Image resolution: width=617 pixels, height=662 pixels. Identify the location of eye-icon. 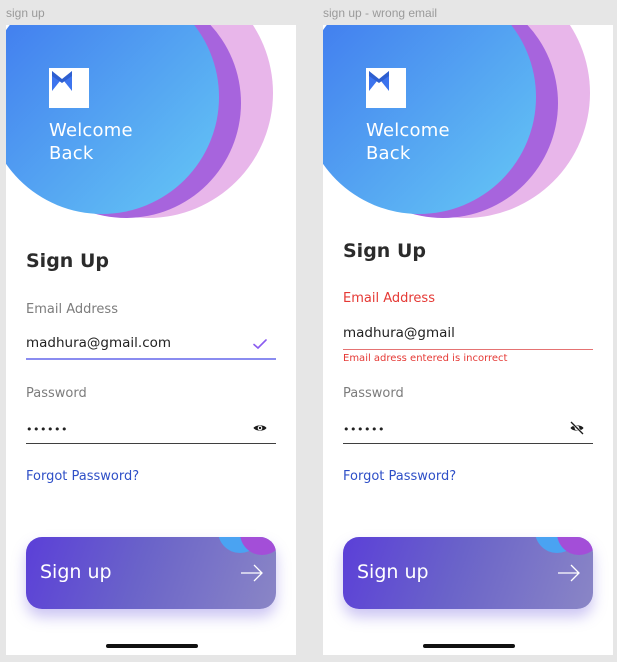
(260, 428).